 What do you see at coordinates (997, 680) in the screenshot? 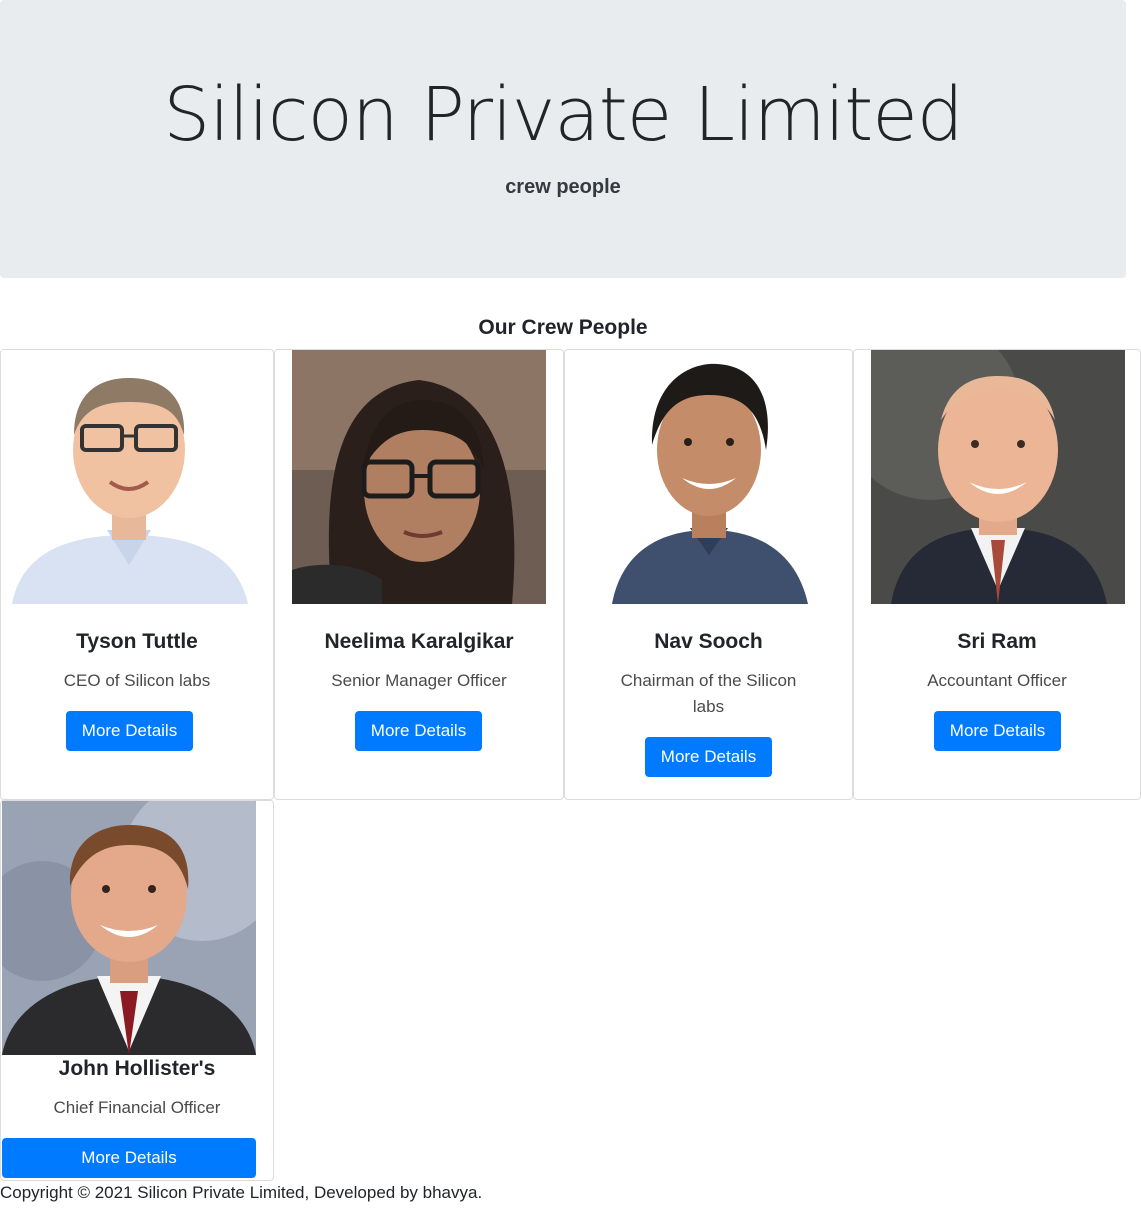
I see `crew-role: Accountant Officer` at bounding box center [997, 680].